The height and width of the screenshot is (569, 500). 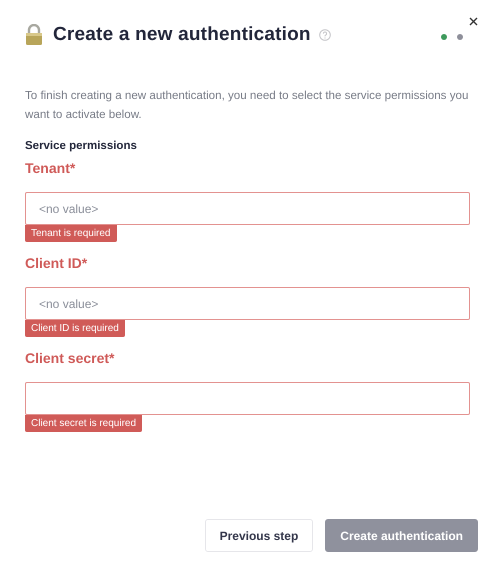 I want to click on back-button: Previous step, so click(x=259, y=535).